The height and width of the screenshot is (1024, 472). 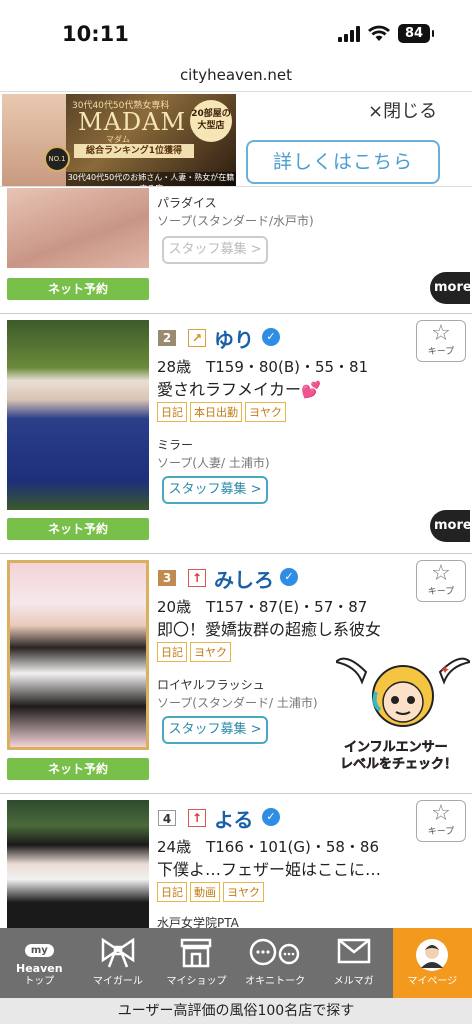 What do you see at coordinates (262, 607) in the screenshot?
I see `girl-stats: 20歳 T157・87(E)・57・87` at bounding box center [262, 607].